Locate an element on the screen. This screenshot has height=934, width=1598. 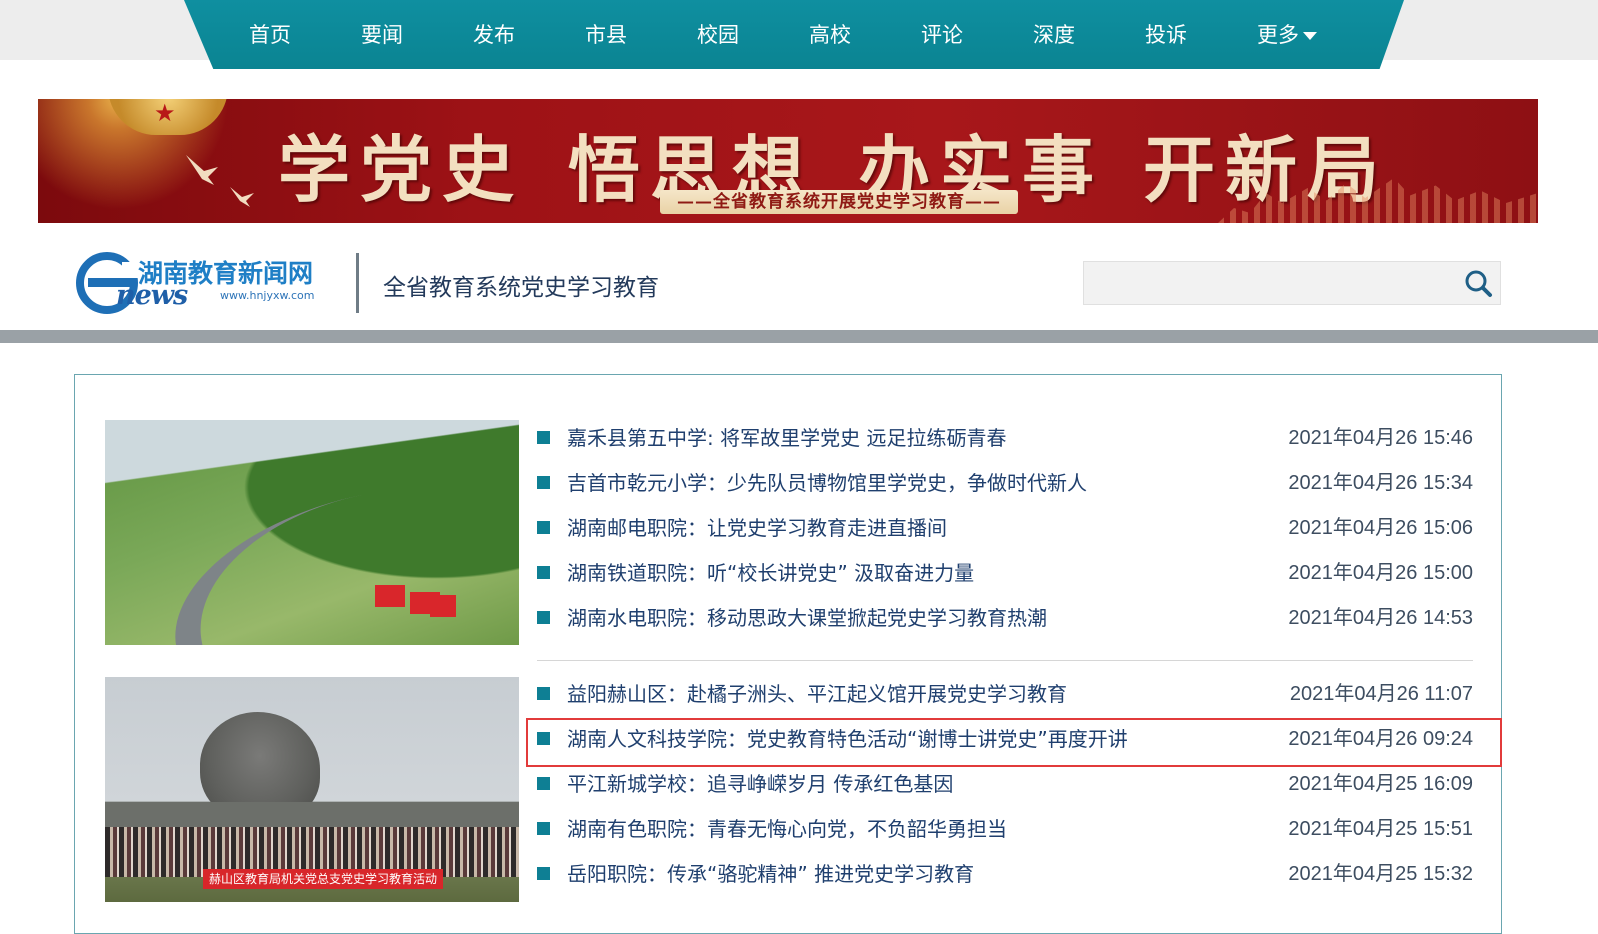
nav-item-headlines: 要闻 is located at coordinates (382, 35).